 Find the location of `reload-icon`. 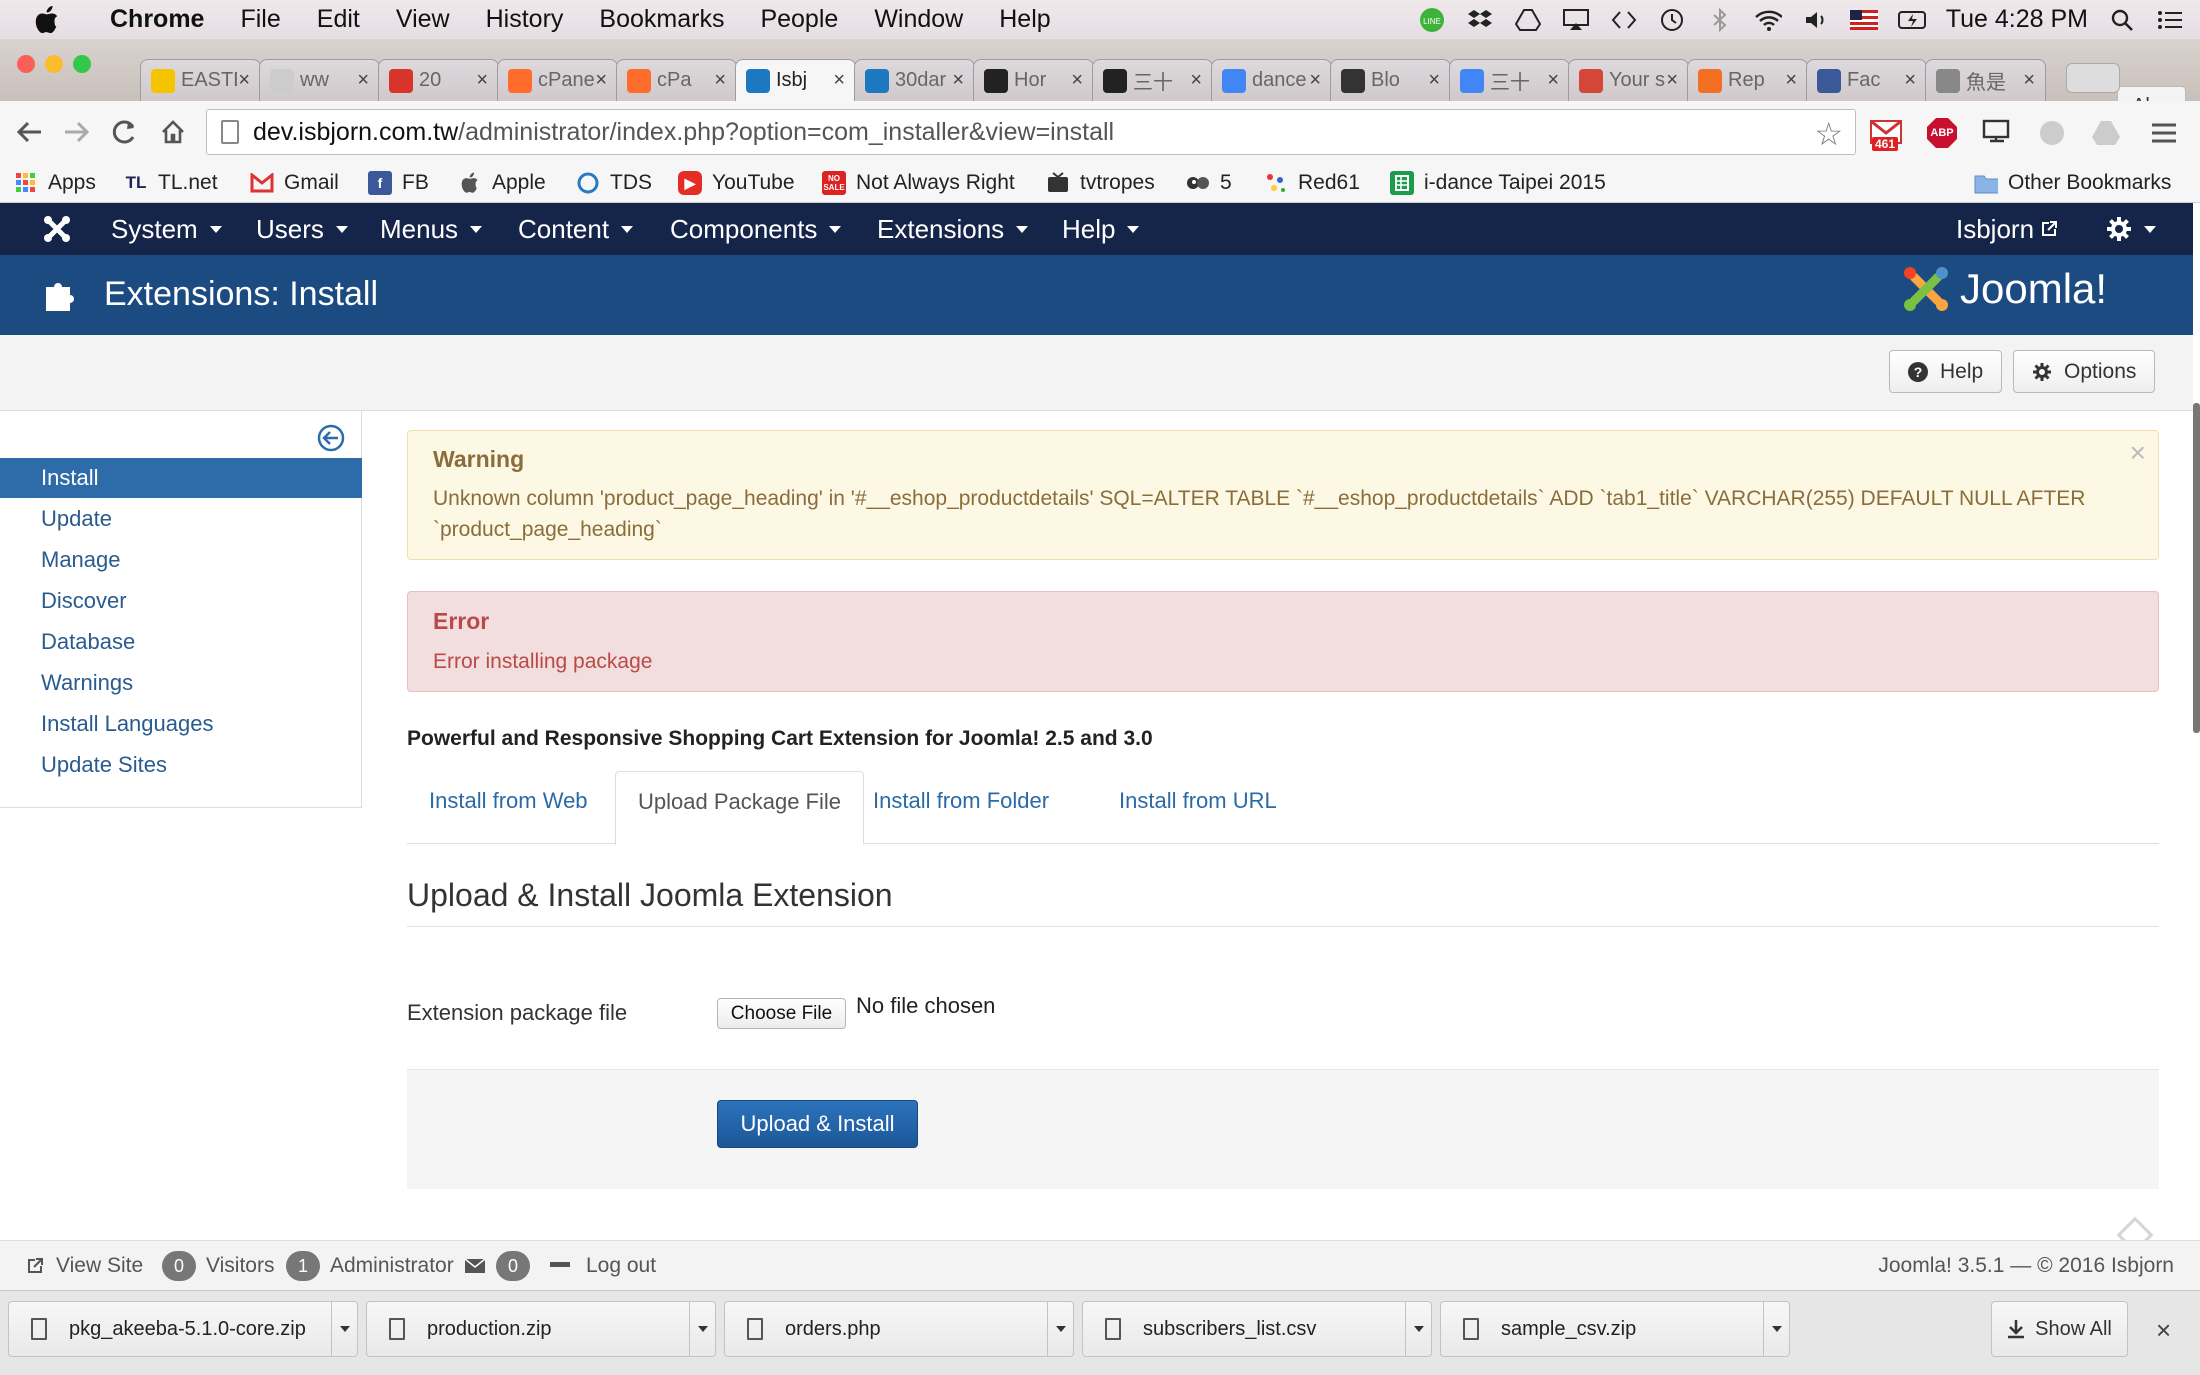

reload-icon is located at coordinates (125, 132).